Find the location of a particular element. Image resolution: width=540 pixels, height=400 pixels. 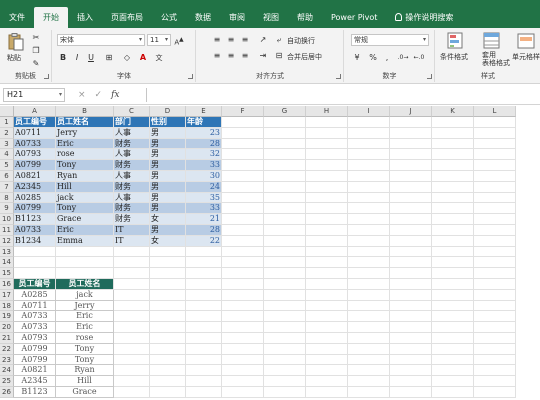

wrap-text-button: 自动换行 is located at coordinates (301, 41).